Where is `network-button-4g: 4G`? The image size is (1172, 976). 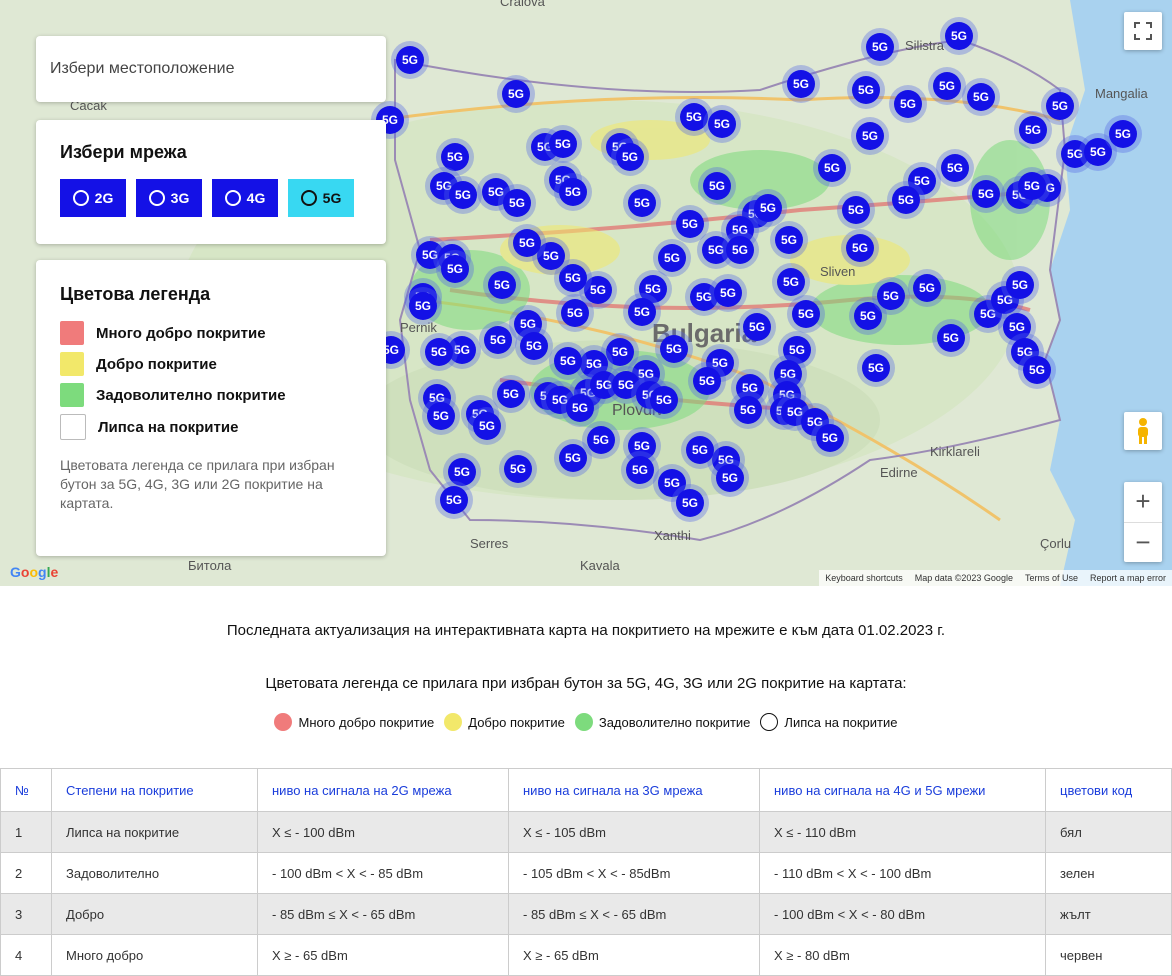
network-button-4g: 4G is located at coordinates (245, 198).